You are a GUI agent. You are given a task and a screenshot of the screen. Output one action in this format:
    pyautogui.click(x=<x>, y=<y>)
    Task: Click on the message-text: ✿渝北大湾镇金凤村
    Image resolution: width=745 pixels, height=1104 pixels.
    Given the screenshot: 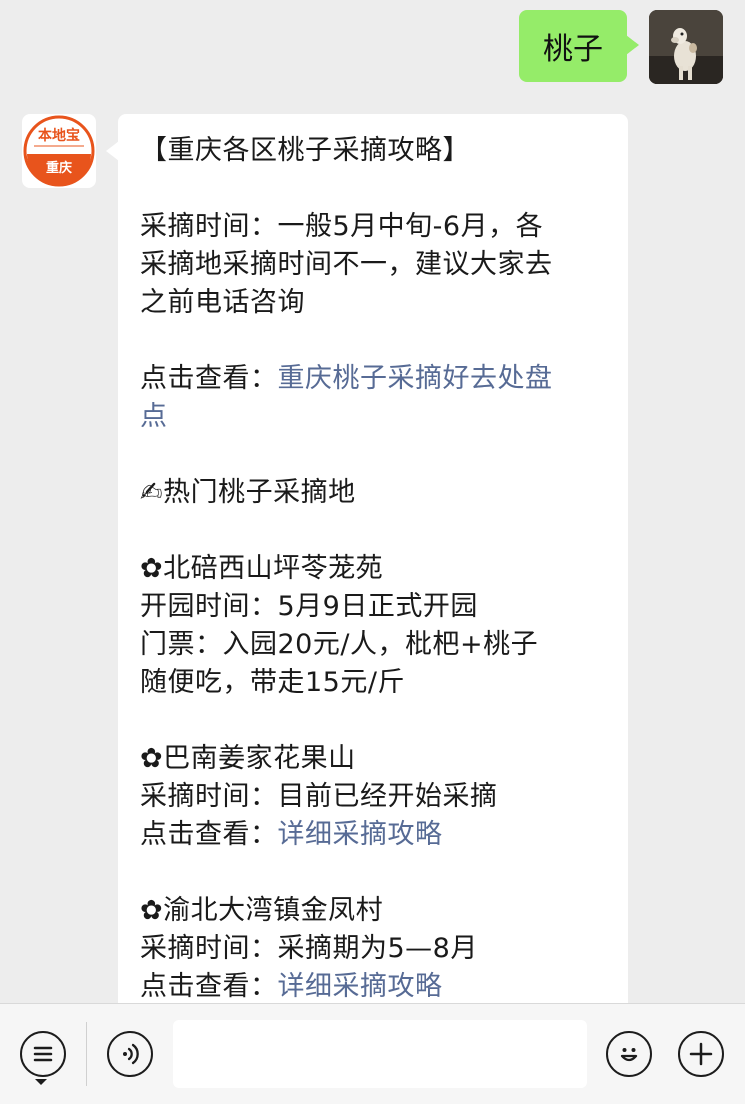 What is the action you would take?
    pyautogui.click(x=262, y=910)
    